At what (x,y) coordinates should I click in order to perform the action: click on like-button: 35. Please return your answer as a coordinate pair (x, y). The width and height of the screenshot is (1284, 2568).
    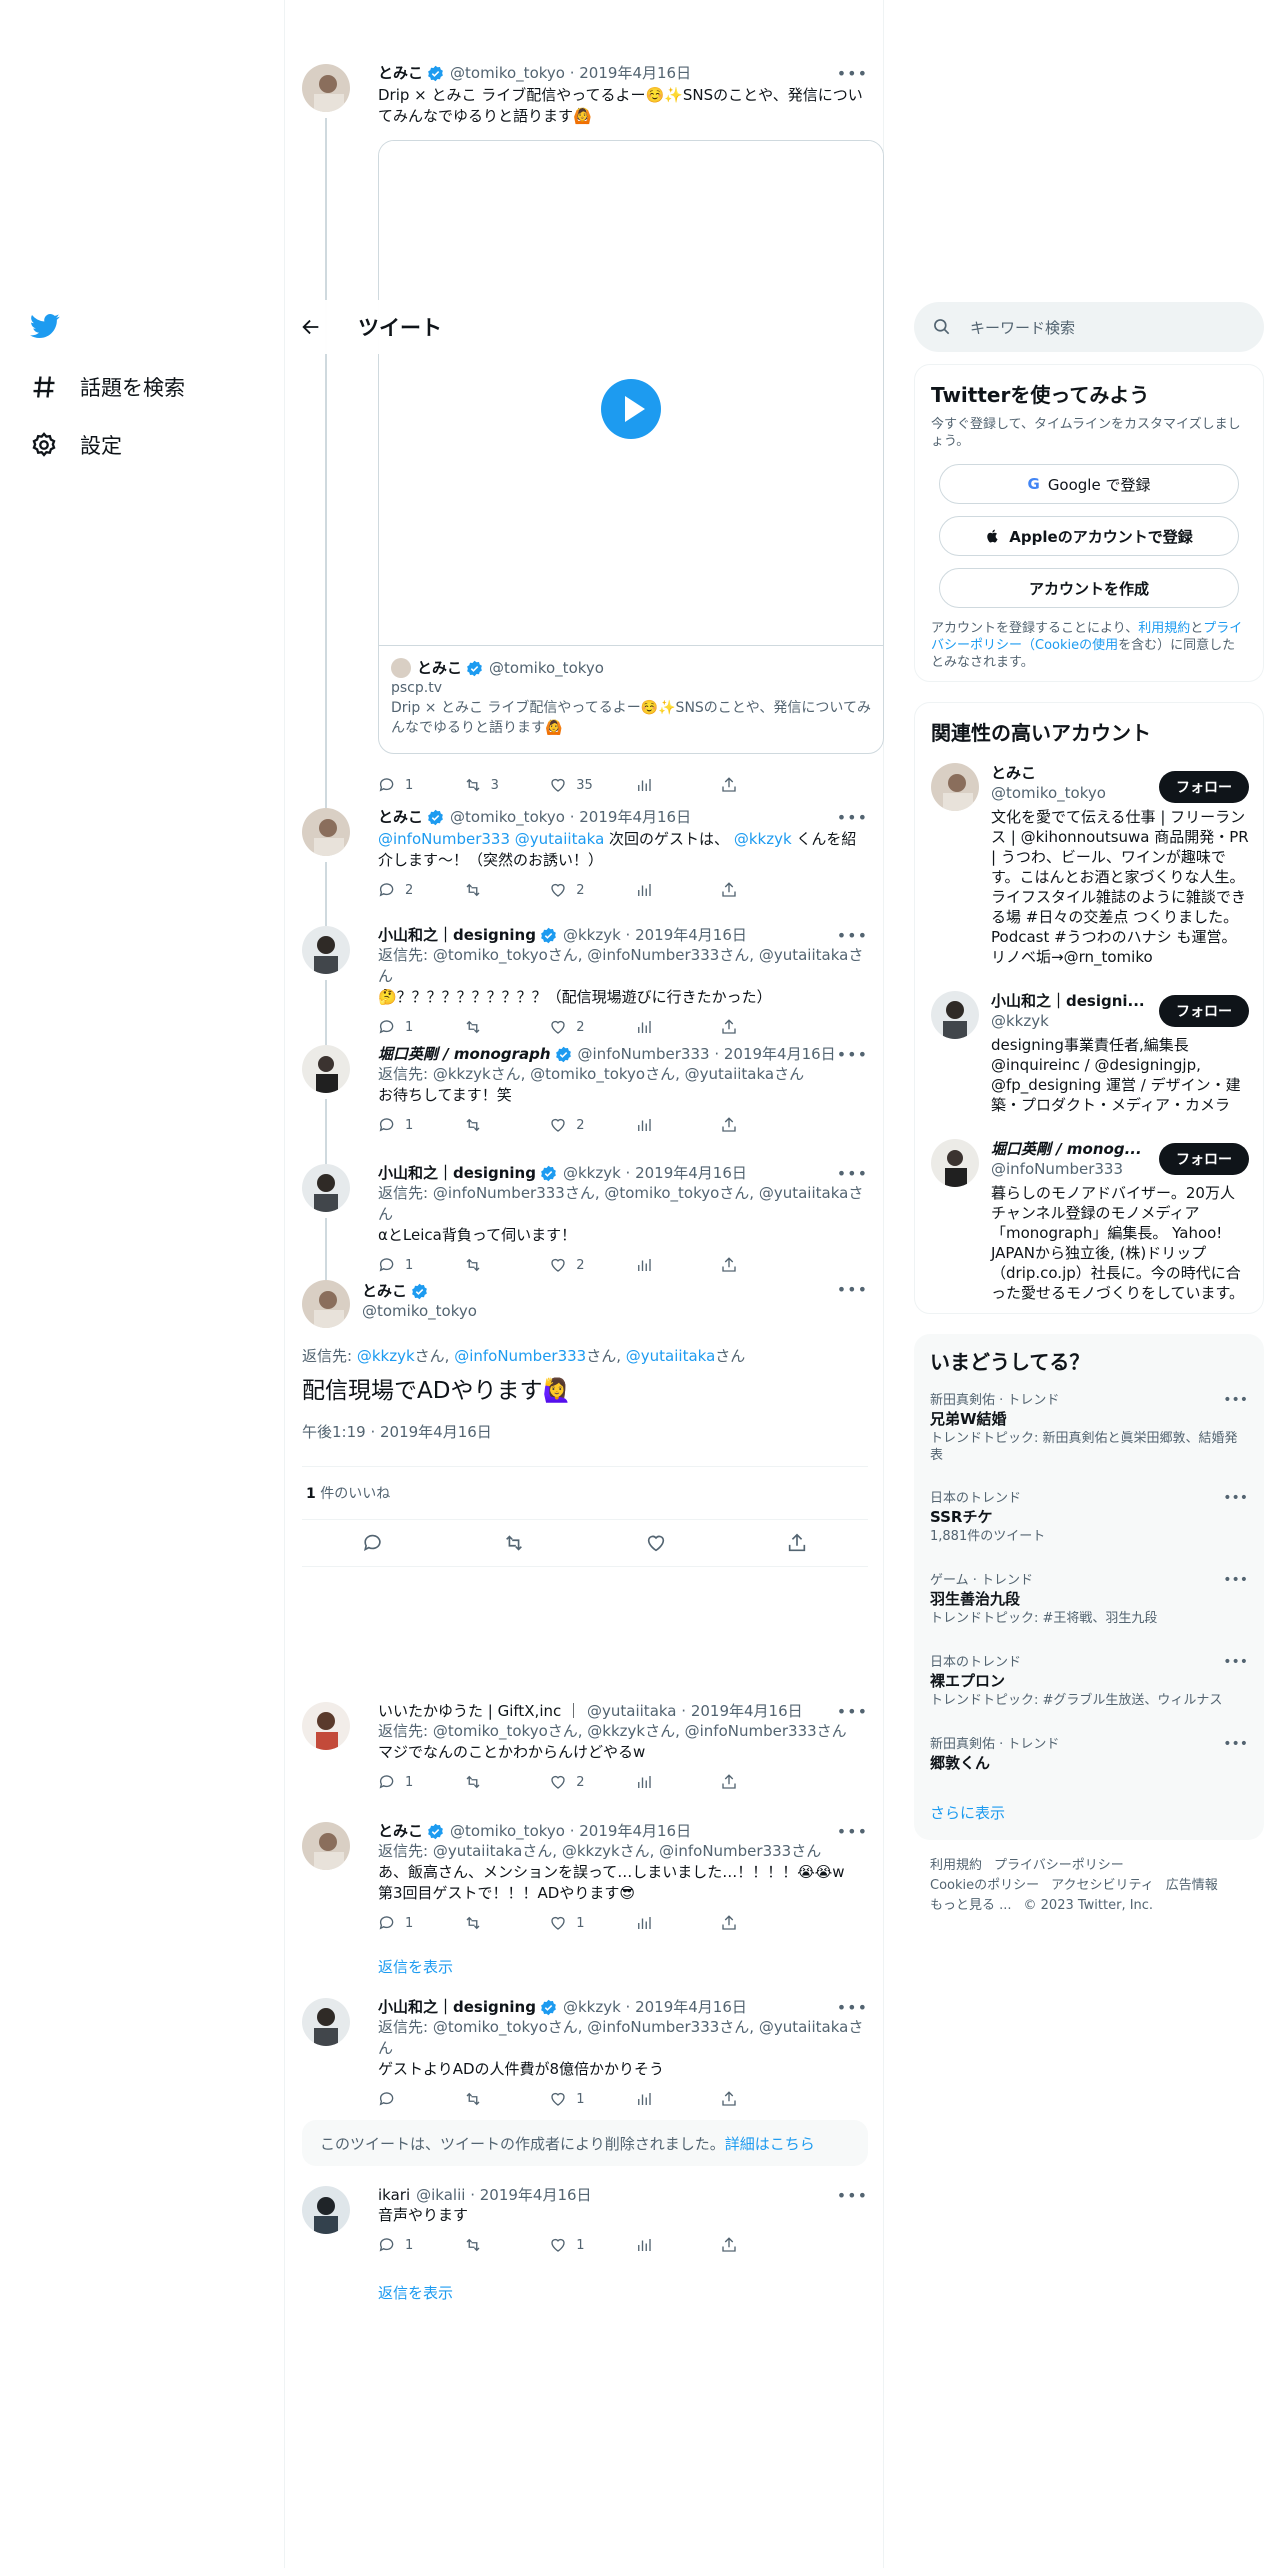
    Looking at the image, I should click on (592, 785).